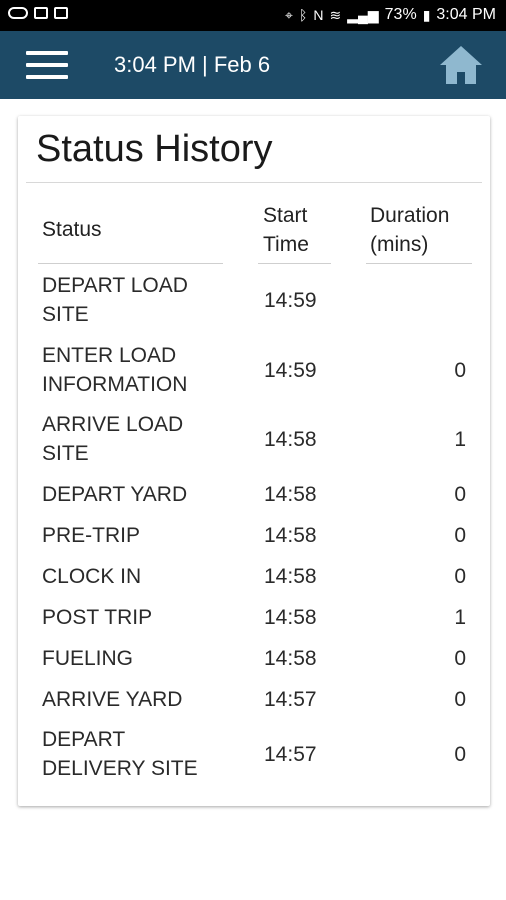 The height and width of the screenshot is (900, 506). What do you see at coordinates (192, 64) in the screenshot?
I see `app-bar-title: 3:04 PM | Feb 6` at bounding box center [192, 64].